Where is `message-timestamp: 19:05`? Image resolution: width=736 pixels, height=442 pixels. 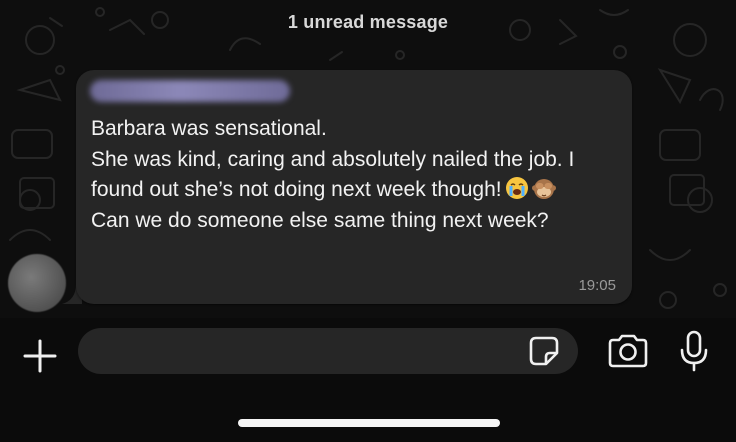 message-timestamp: 19:05 is located at coordinates (597, 285).